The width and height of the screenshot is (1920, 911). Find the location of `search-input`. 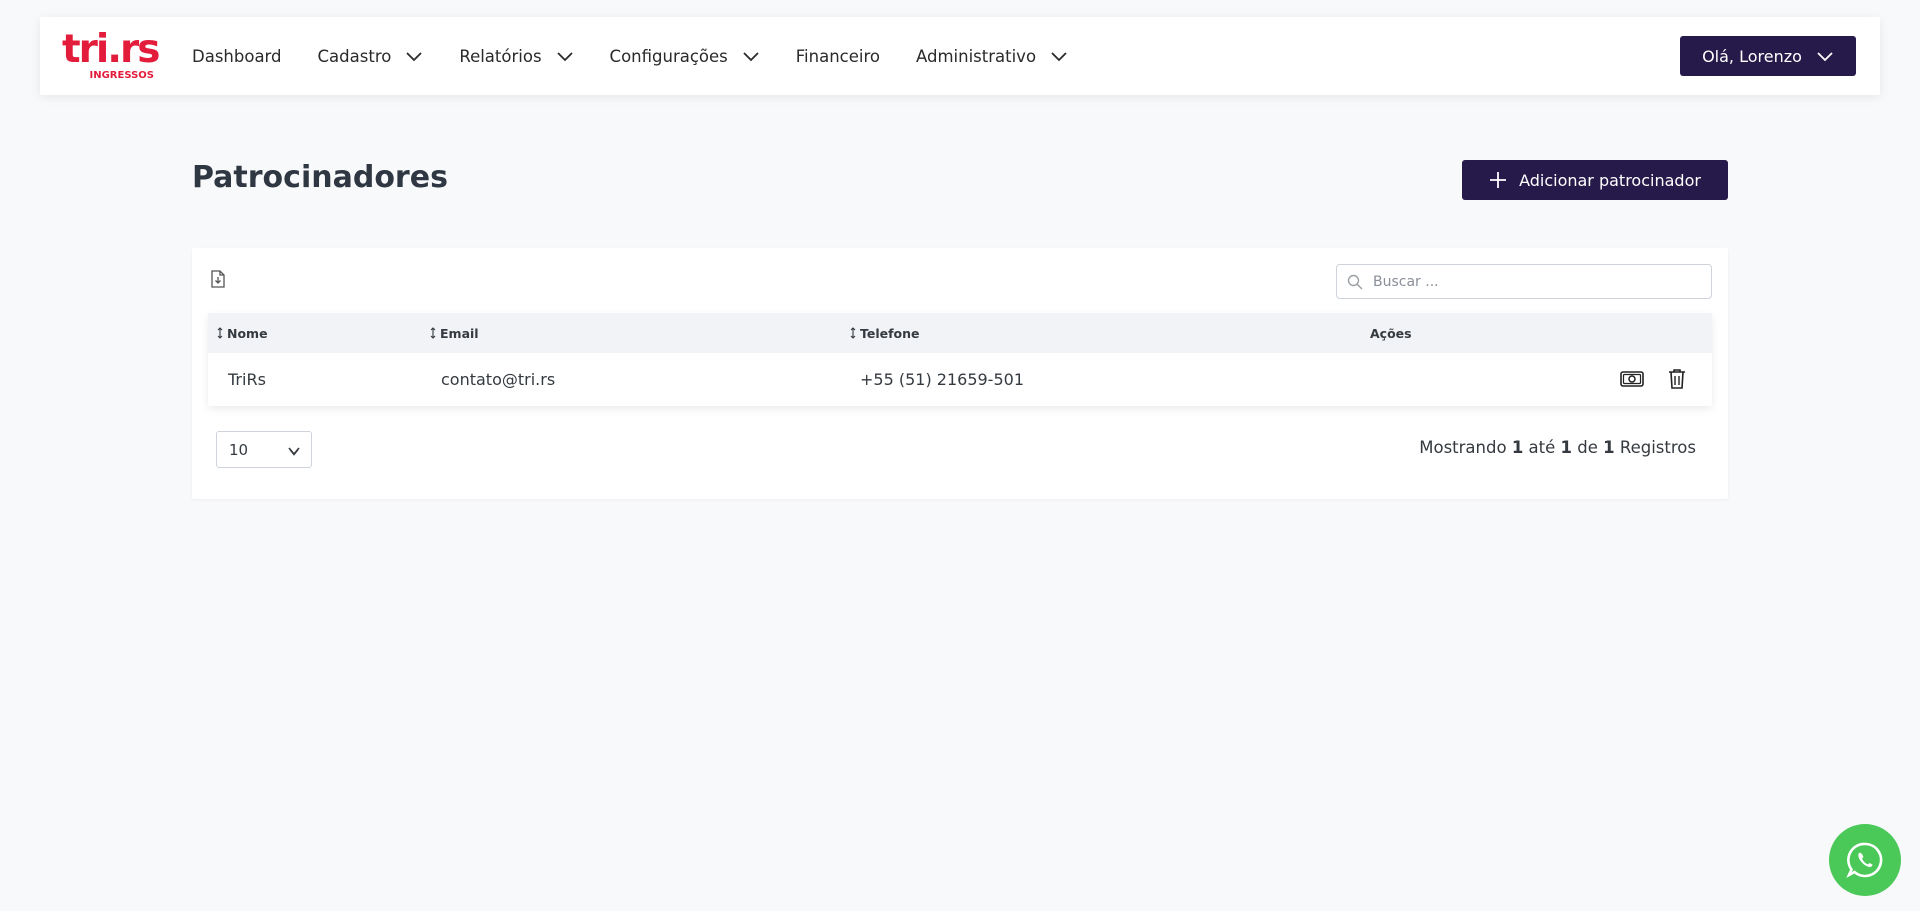

search-input is located at coordinates (1538, 281).